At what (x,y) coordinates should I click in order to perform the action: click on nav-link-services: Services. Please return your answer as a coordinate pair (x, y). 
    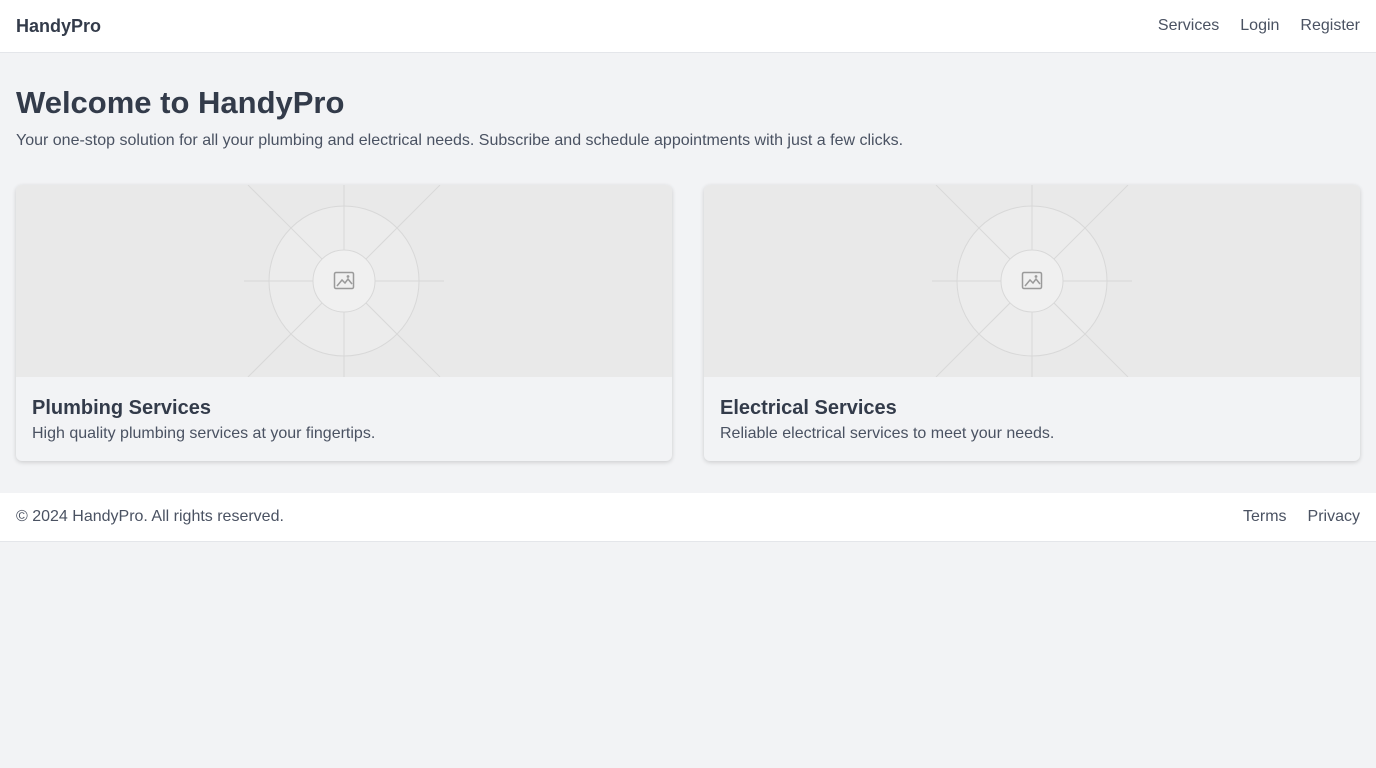
    Looking at the image, I should click on (1188, 26).